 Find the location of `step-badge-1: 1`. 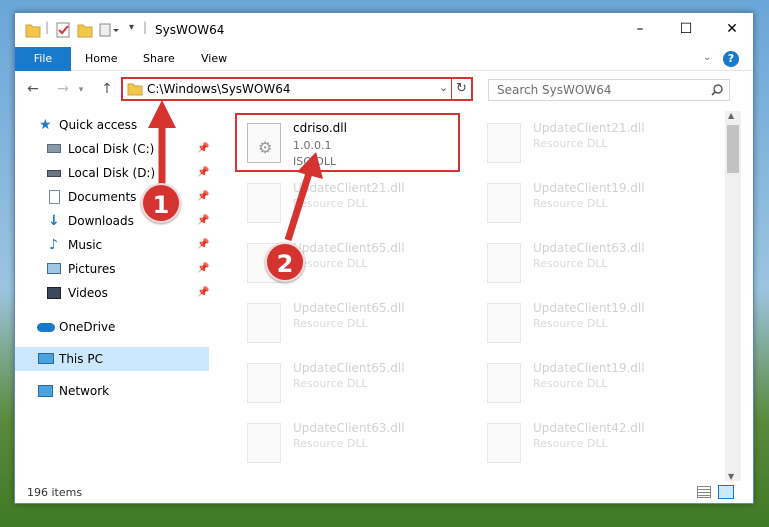

step-badge-1: 1 is located at coordinates (161, 203).